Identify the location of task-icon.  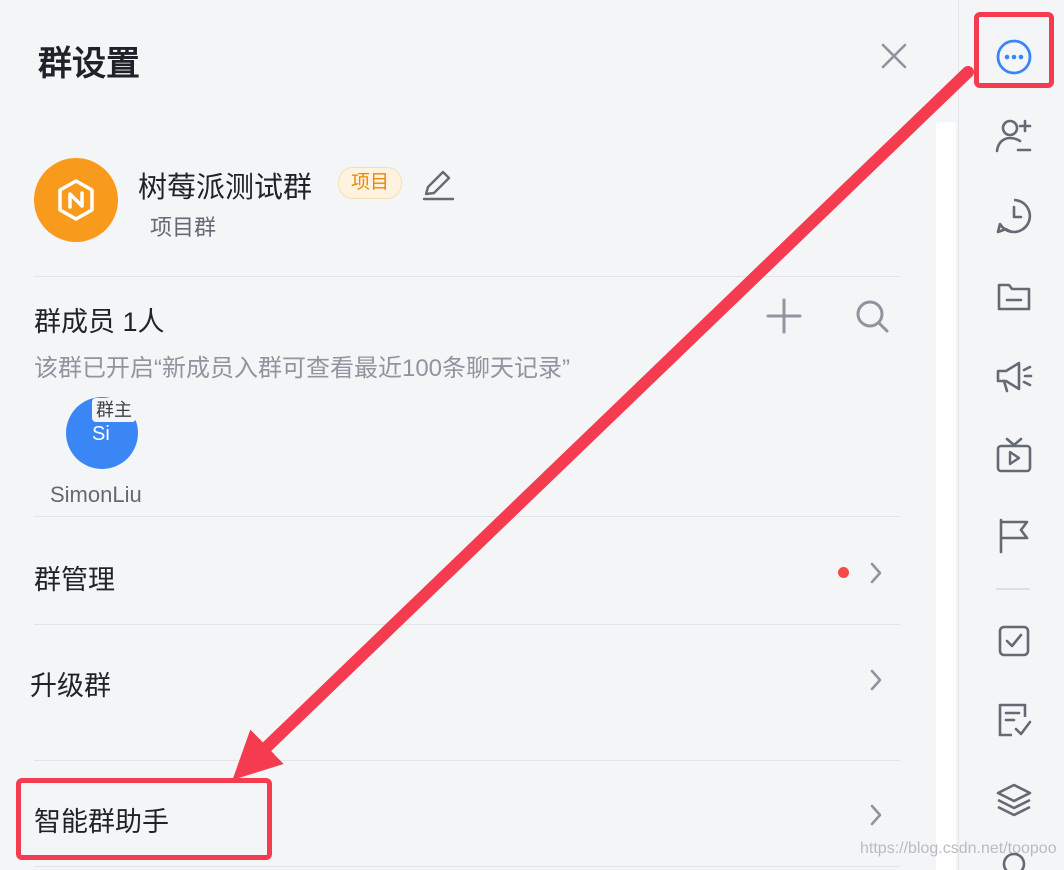
(1014, 641).